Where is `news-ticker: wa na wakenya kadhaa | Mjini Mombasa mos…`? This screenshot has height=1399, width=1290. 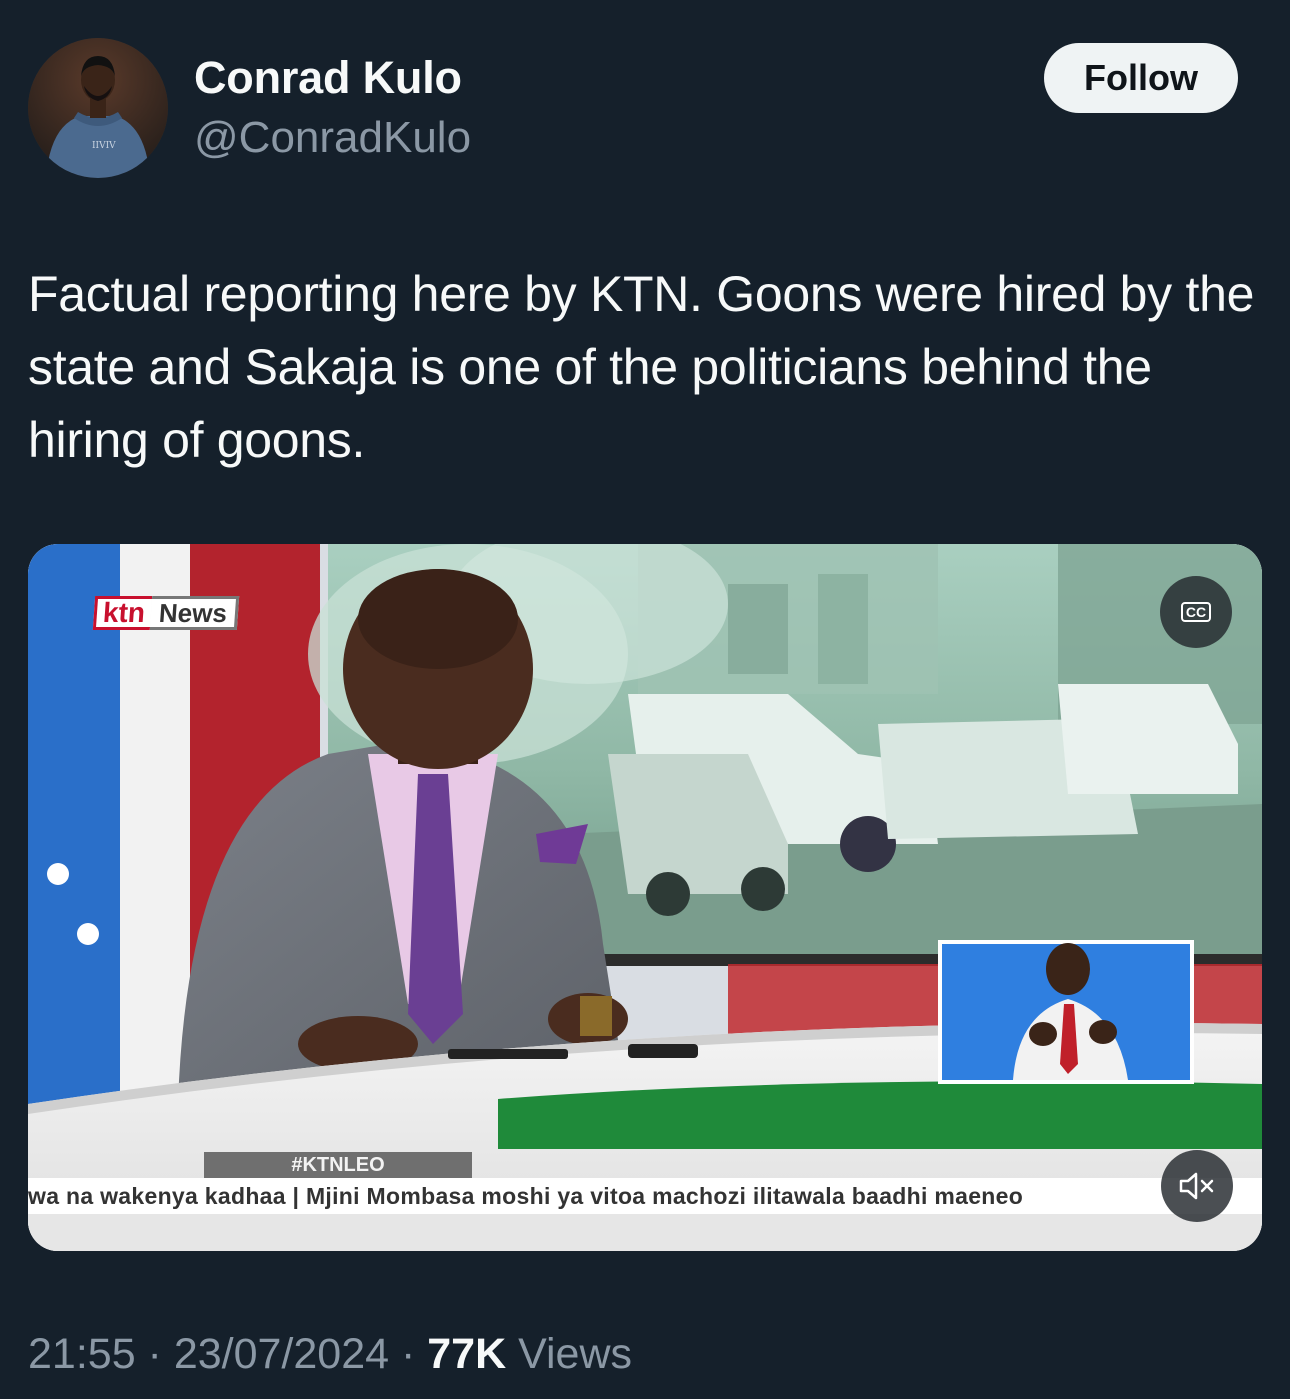
news-ticker: wa na wakenya kadhaa | Mjini Mombasa mos… is located at coordinates (645, 1196).